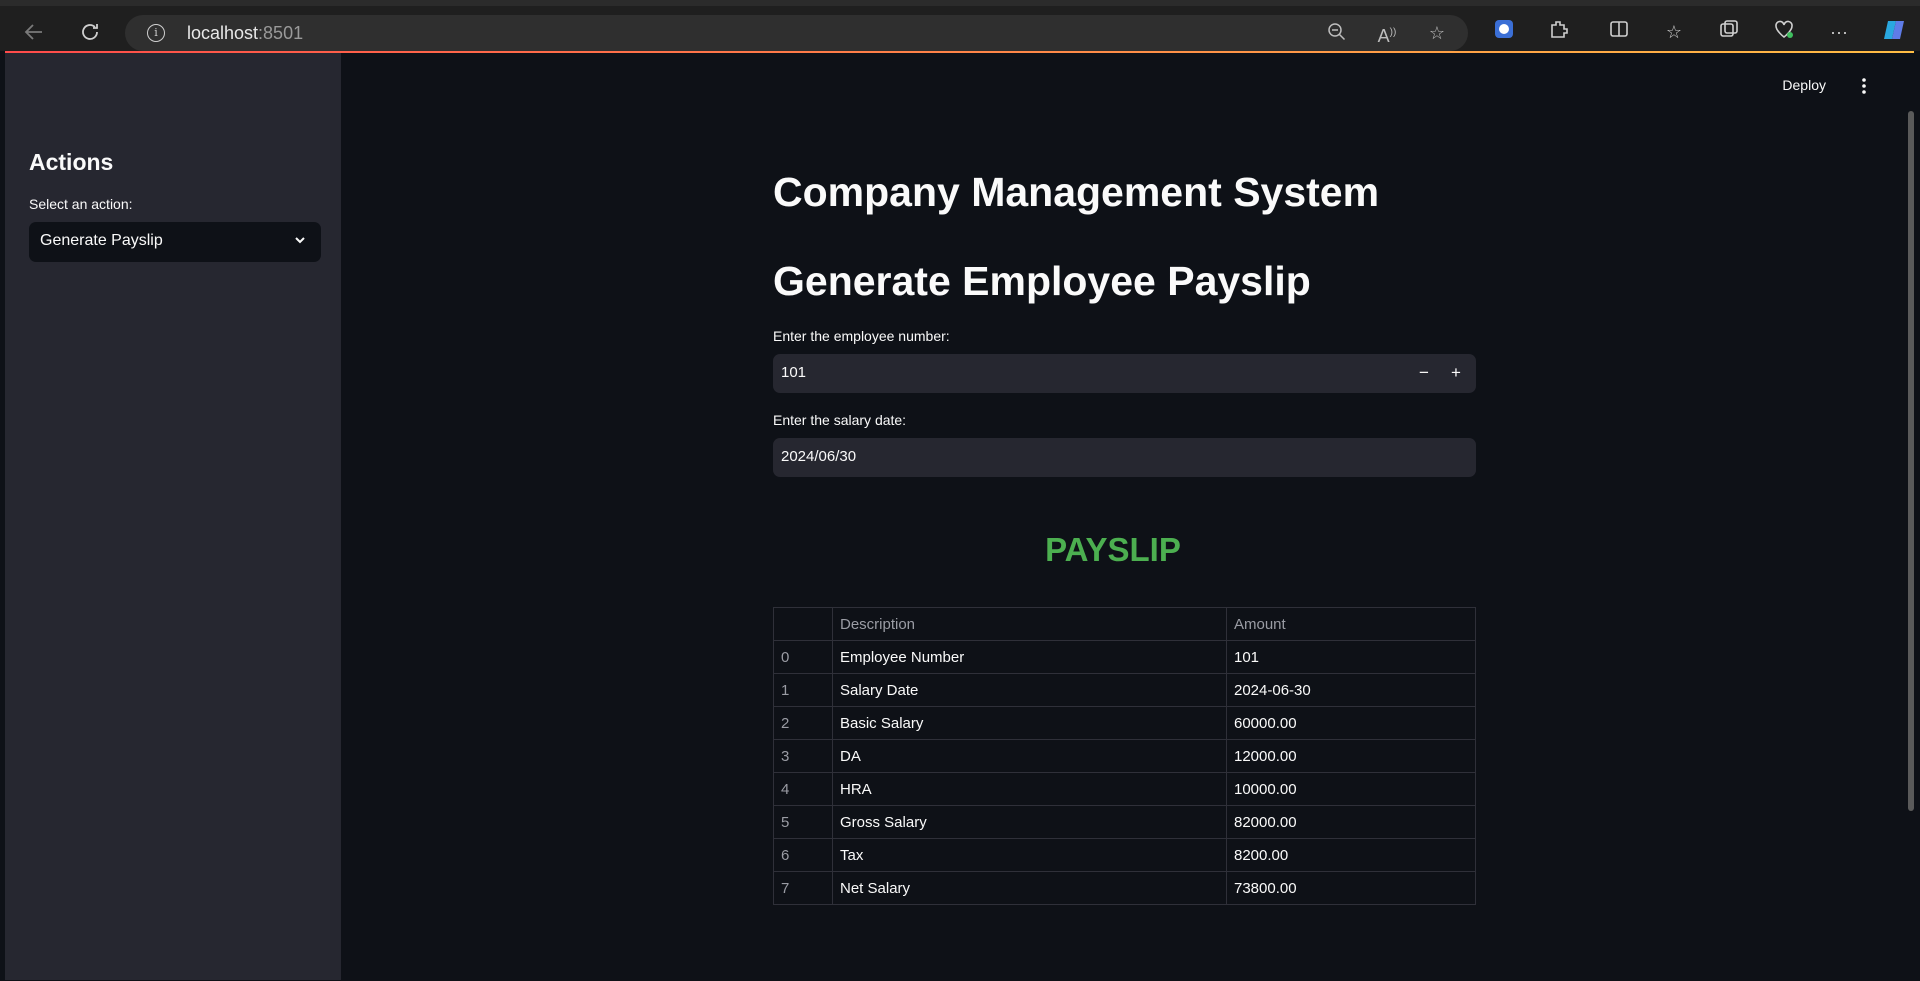 Image resolution: width=1920 pixels, height=981 pixels. Describe the element at coordinates (1674, 32) in the screenshot. I see `favorites-icon: ☆` at that location.